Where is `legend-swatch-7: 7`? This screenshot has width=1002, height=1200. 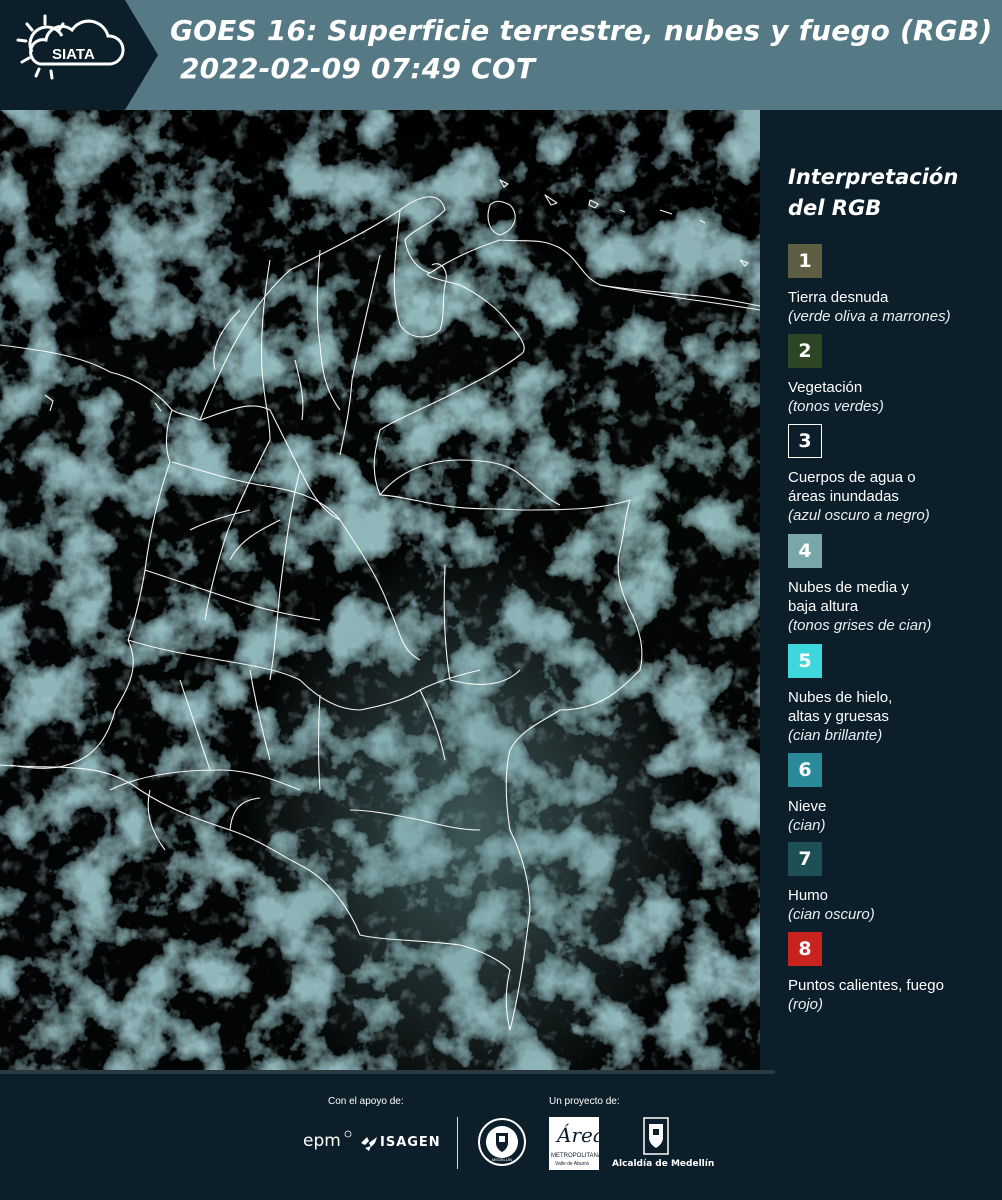
legend-swatch-7: 7 is located at coordinates (805, 859).